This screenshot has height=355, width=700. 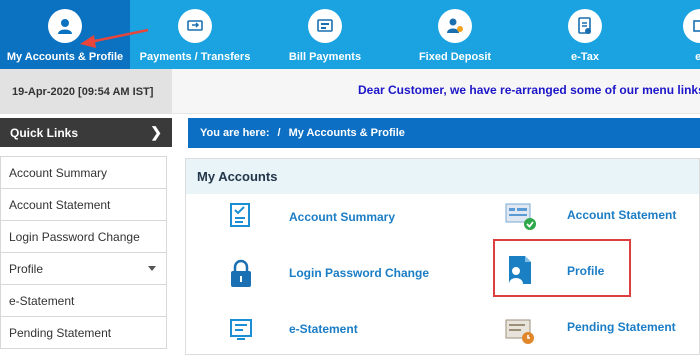 What do you see at coordinates (585, 26) in the screenshot?
I see `tax-icon` at bounding box center [585, 26].